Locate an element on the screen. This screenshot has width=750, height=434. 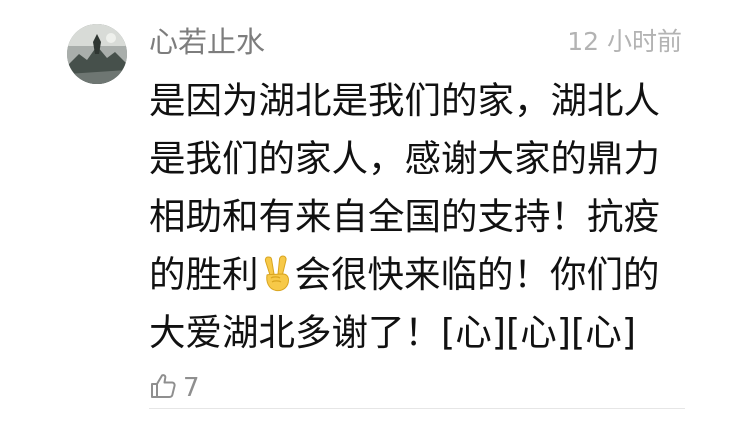
timestamp: 12 小时前 is located at coordinates (624, 41).